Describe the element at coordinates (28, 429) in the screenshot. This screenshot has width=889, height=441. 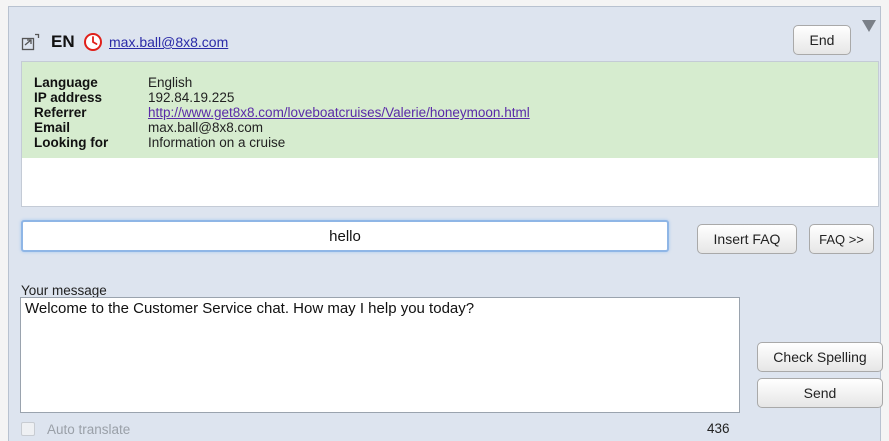
I see `auto-translate-checkbox` at that location.